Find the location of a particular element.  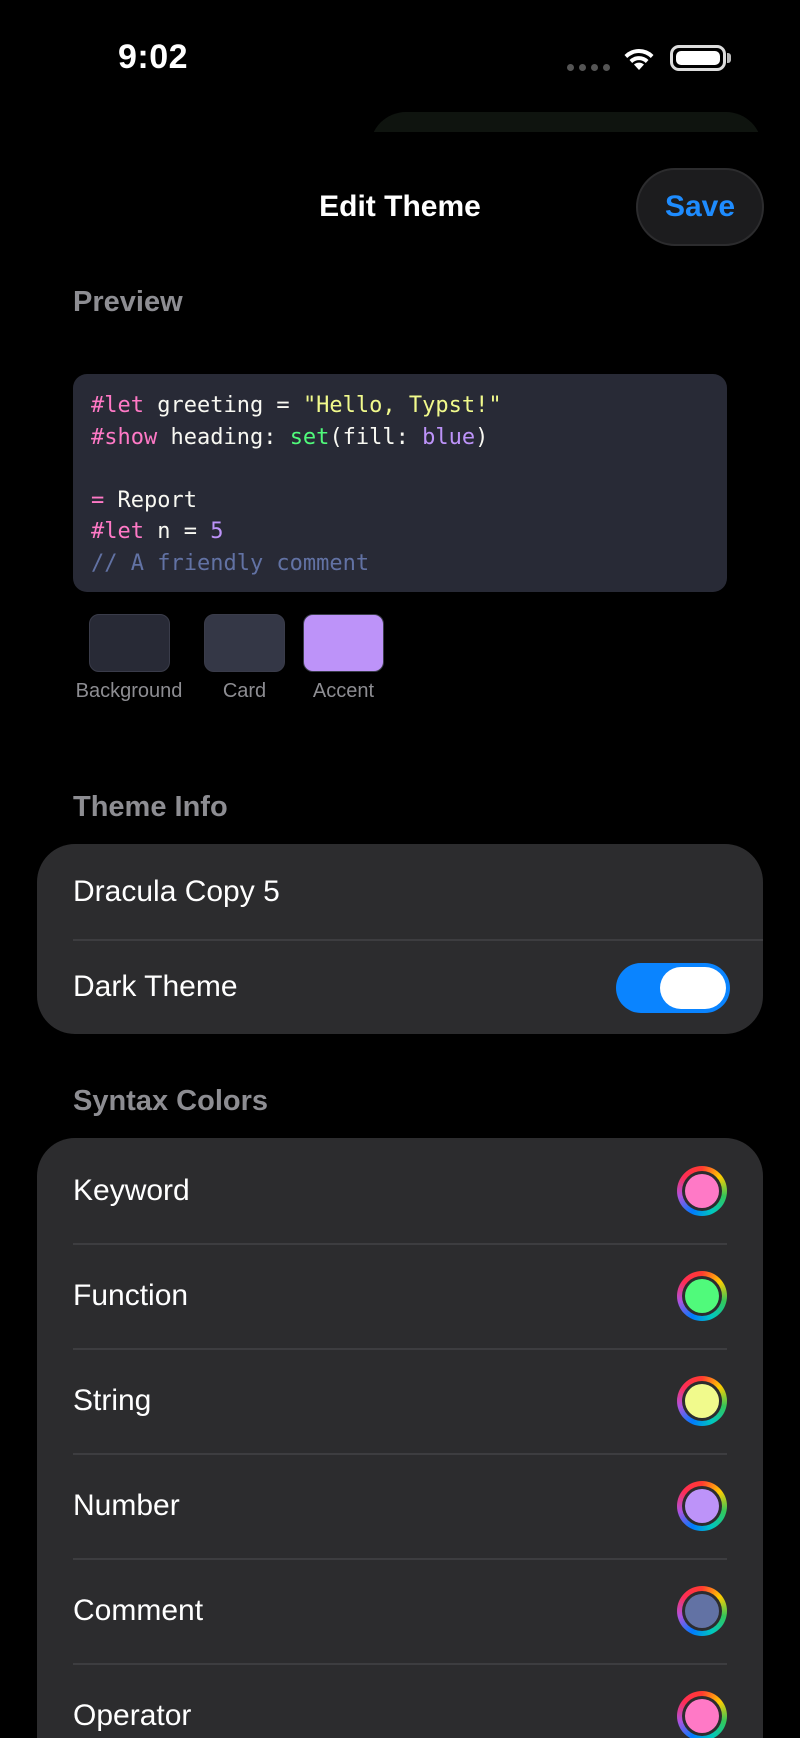

theme-name-field: Dracula Copy 5 is located at coordinates (400, 891).